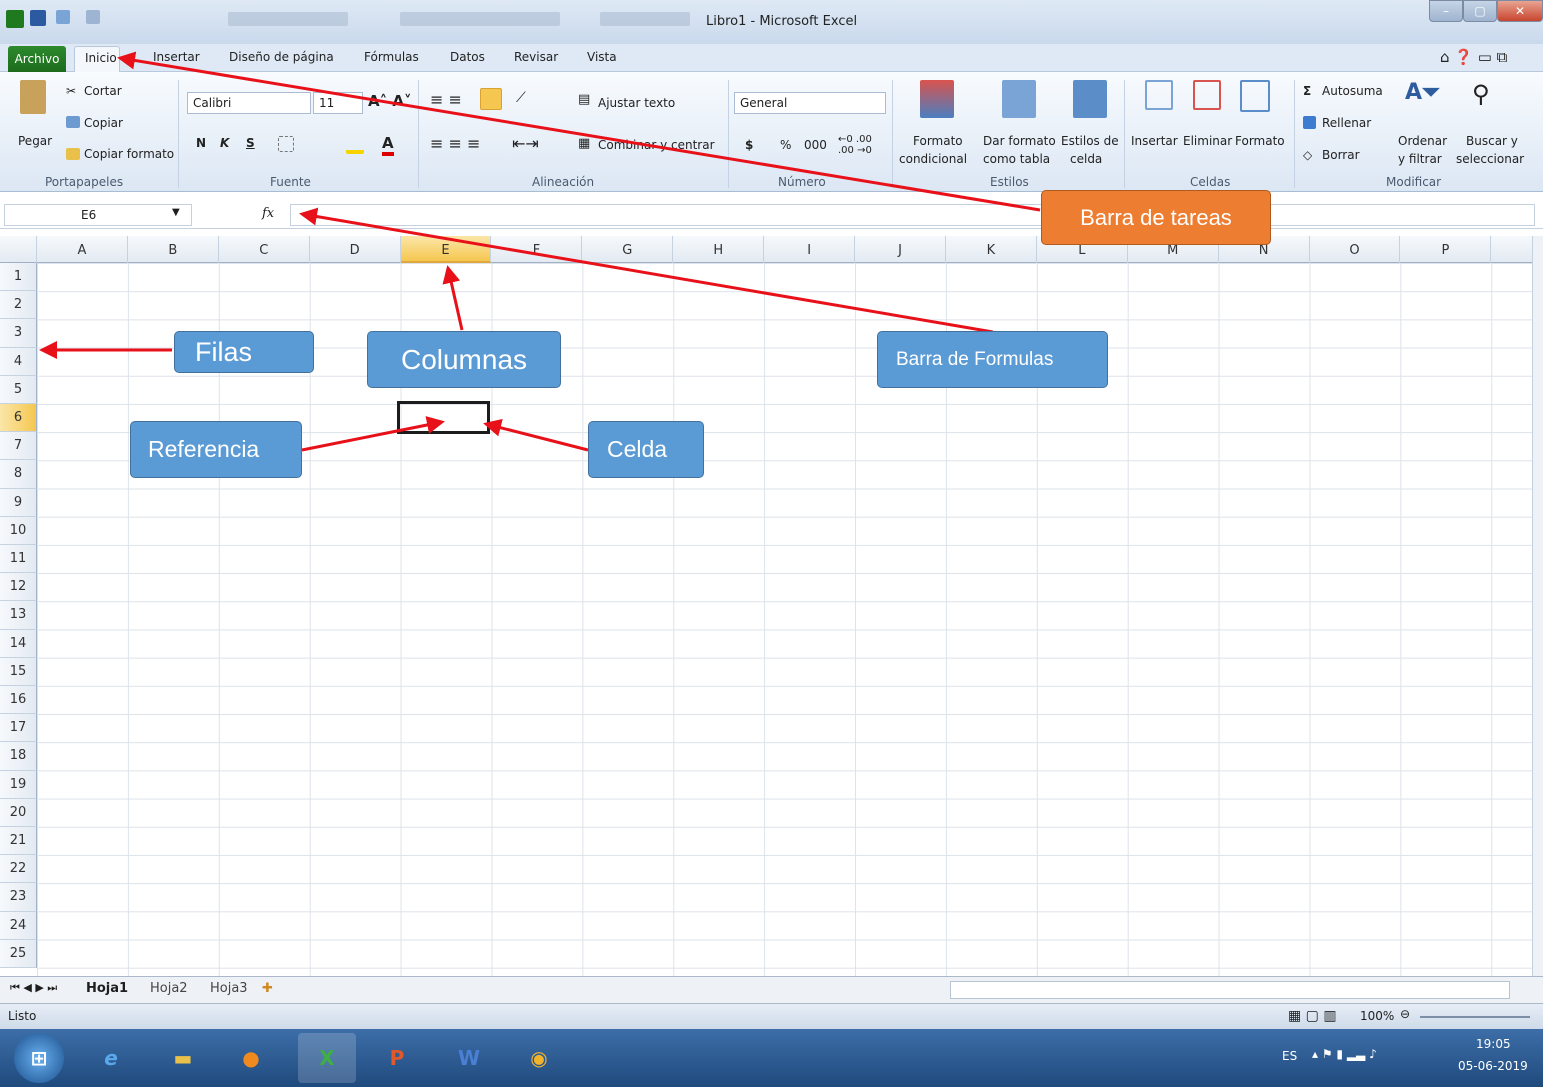 The width and height of the screenshot is (1543, 1087). What do you see at coordinates (129, 154) in the screenshot?
I see `format-painter-button: Copiar formato` at bounding box center [129, 154].